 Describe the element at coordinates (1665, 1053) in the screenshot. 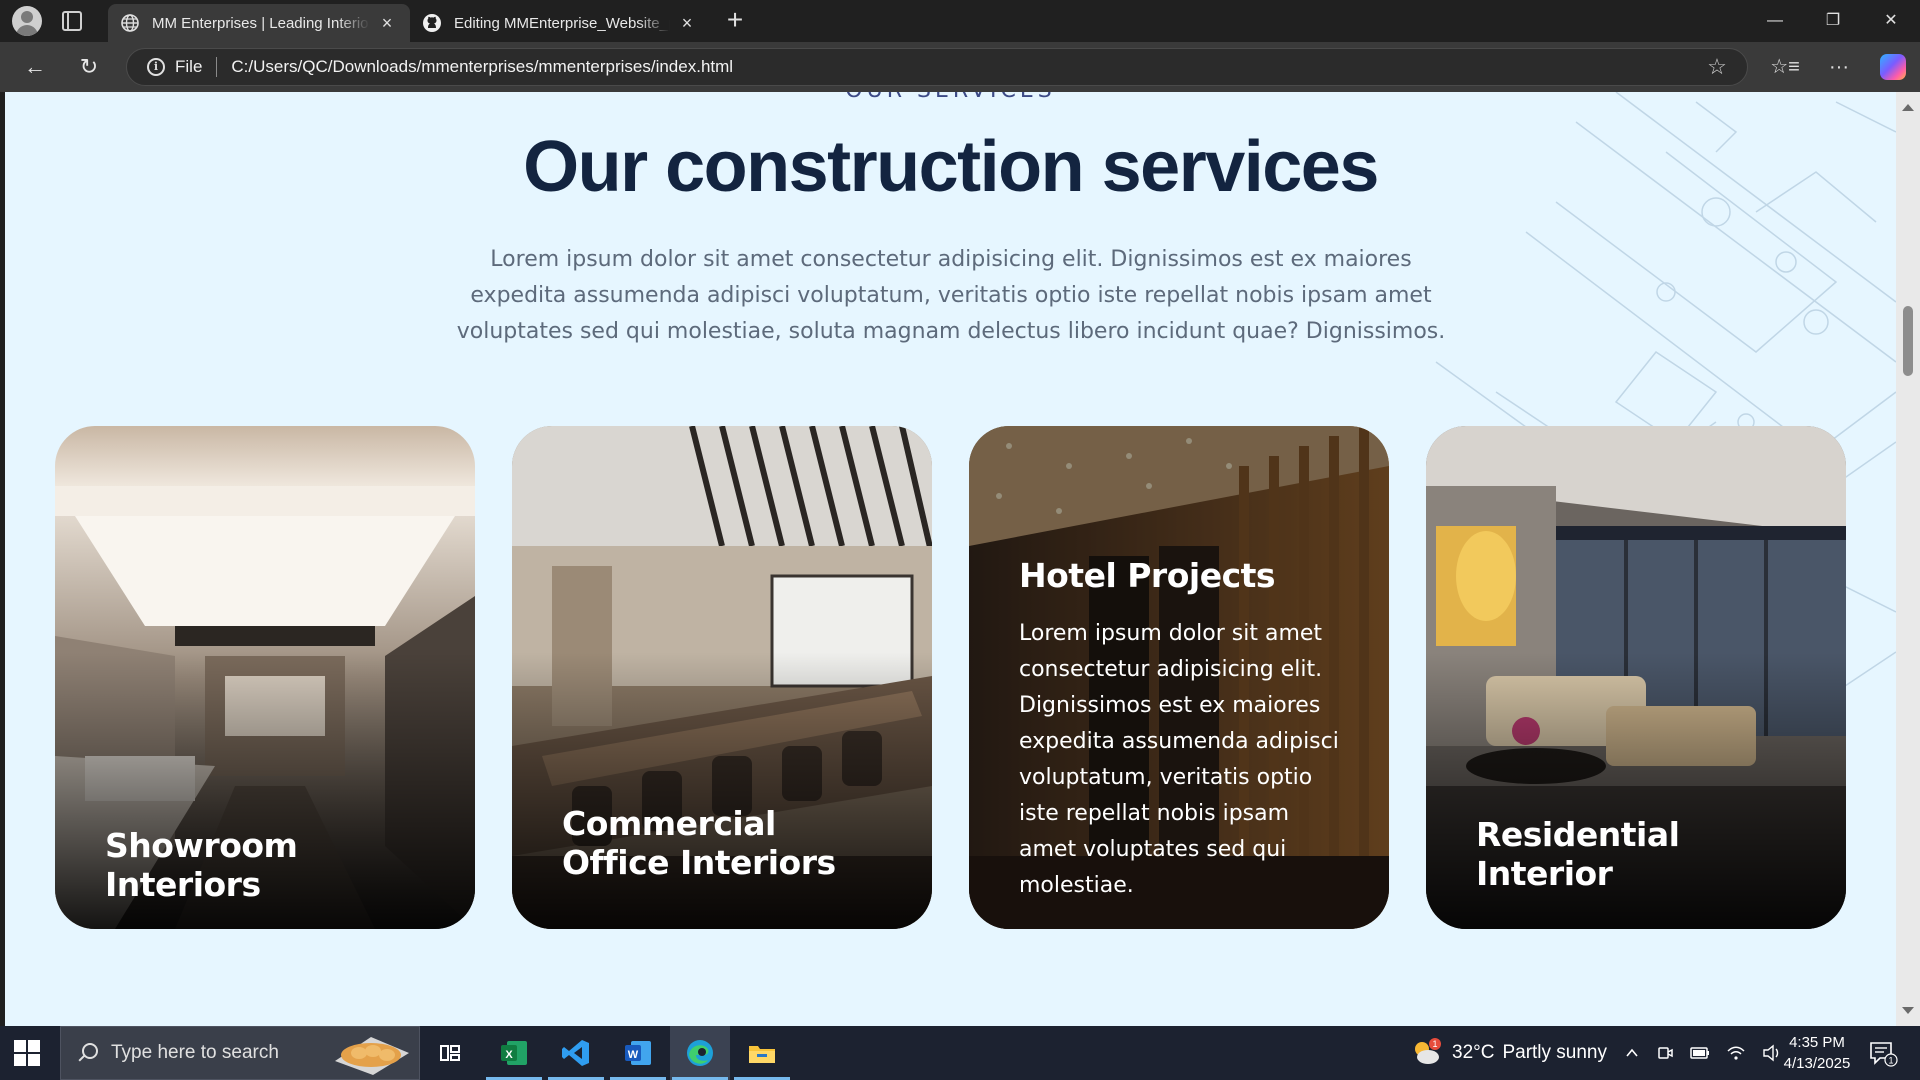

I see `meet-now-icon` at that location.